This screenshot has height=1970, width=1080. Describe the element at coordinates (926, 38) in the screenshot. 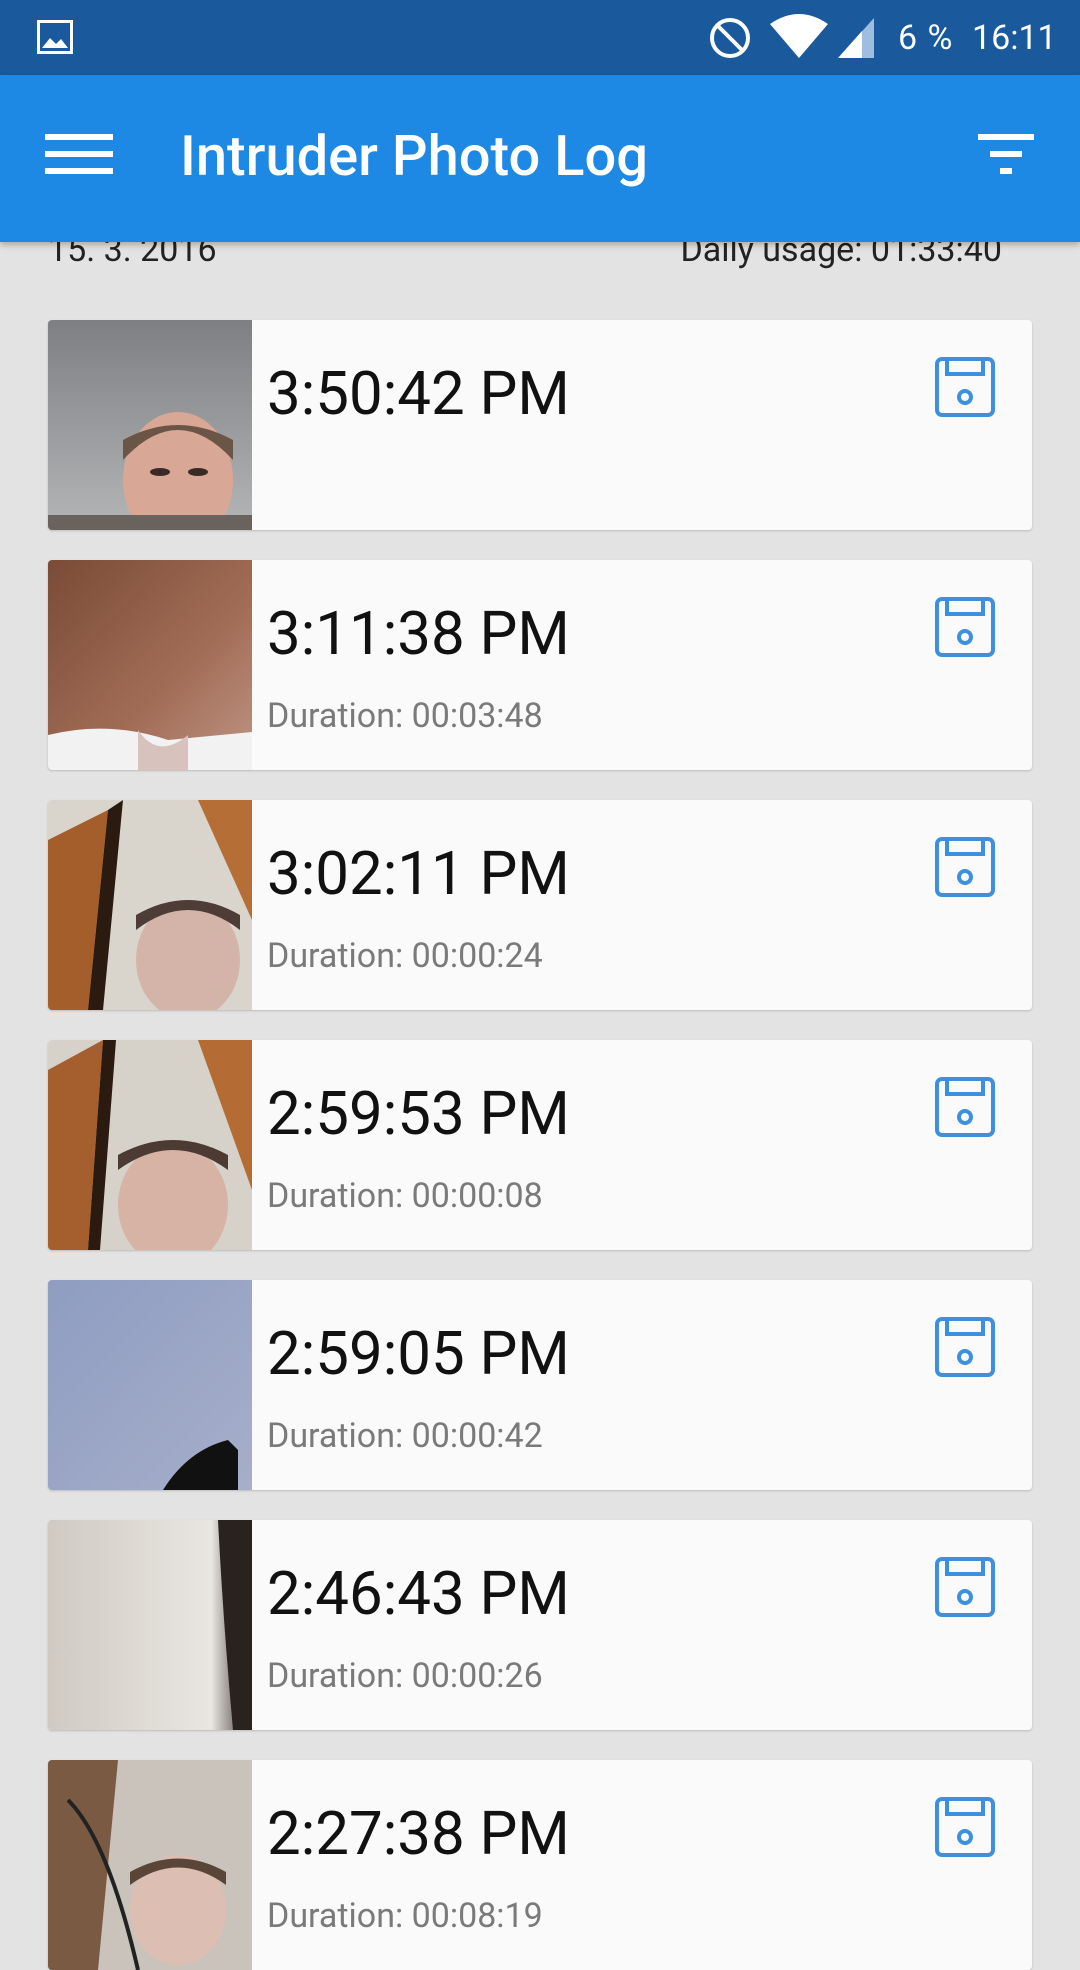

I see `battery-percentage: 6 %` at that location.